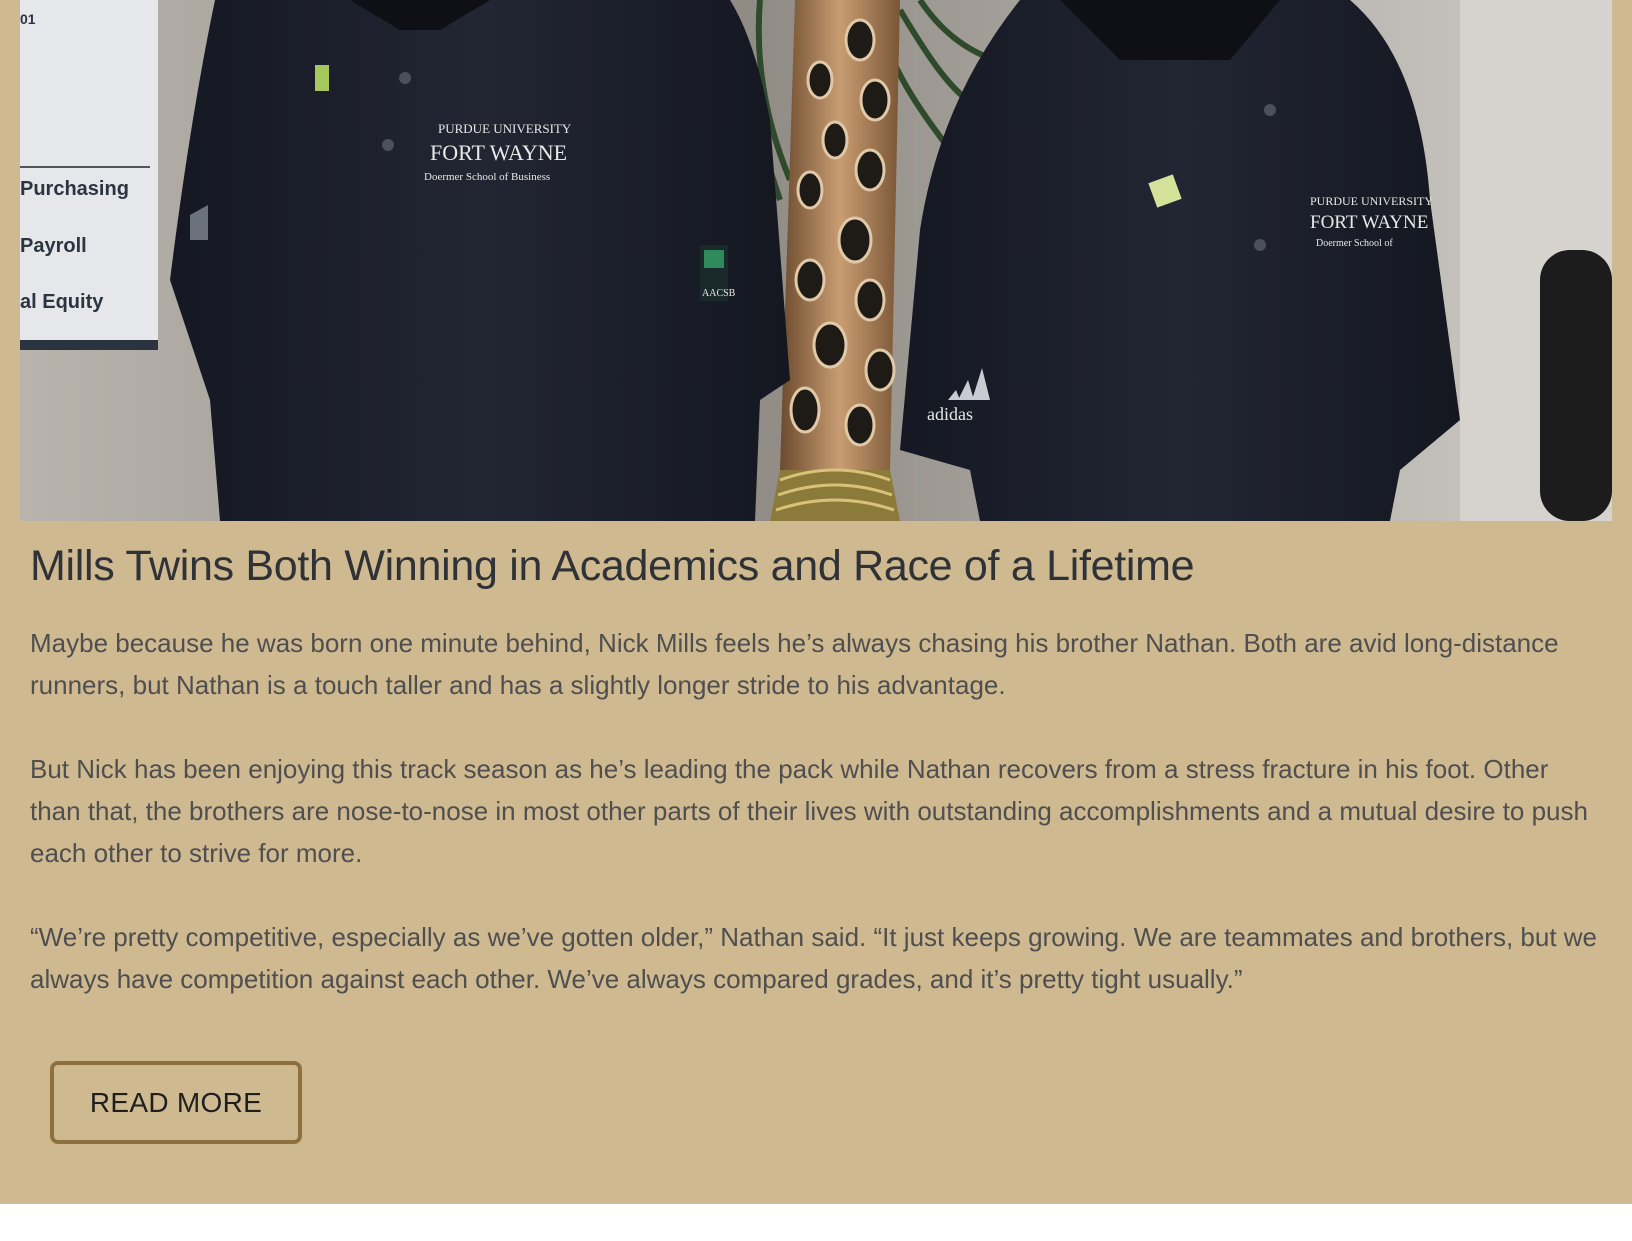 The height and width of the screenshot is (1241, 1632). I want to click on sign-line-3: Payroll, so click(53, 246).